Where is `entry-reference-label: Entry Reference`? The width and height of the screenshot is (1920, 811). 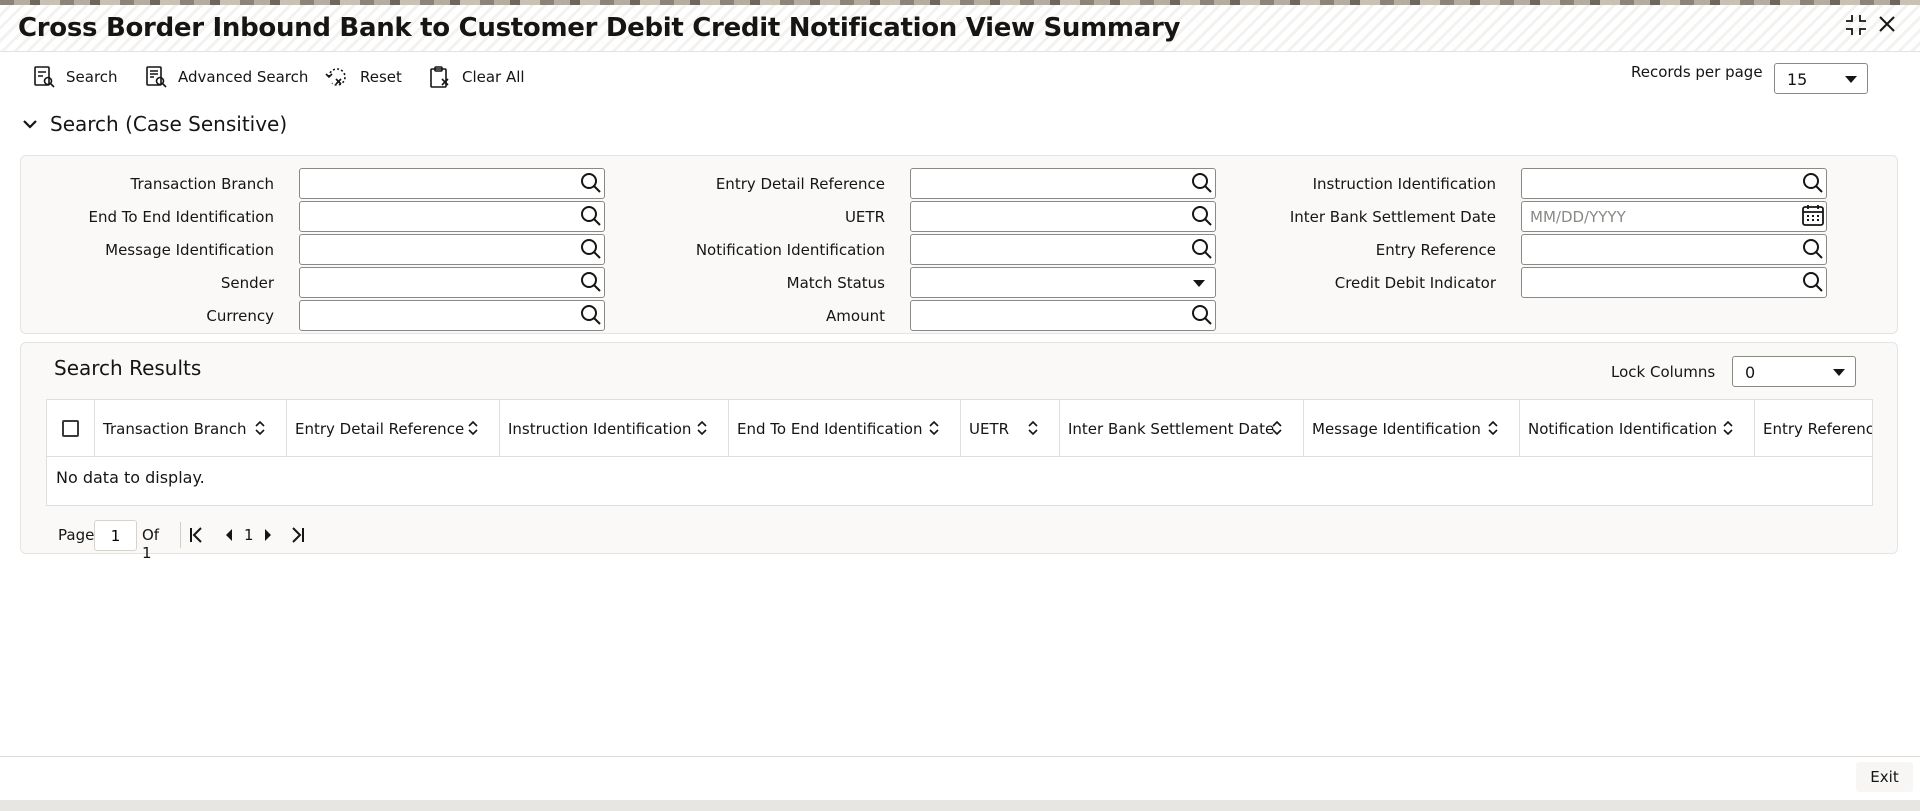 entry-reference-label: Entry Reference is located at coordinates (1435, 250).